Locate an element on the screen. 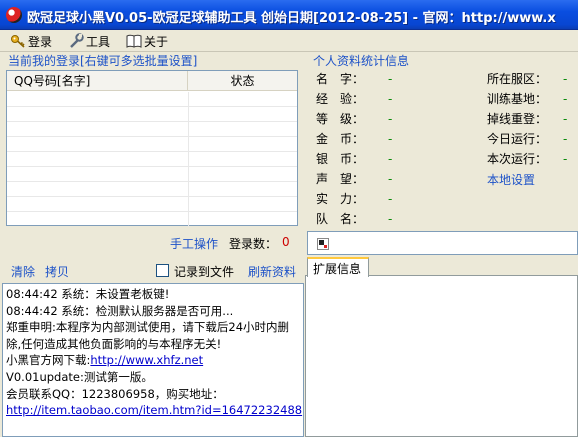 The height and width of the screenshot is (437, 578). profile-label: 名 字： is located at coordinates (340, 79).